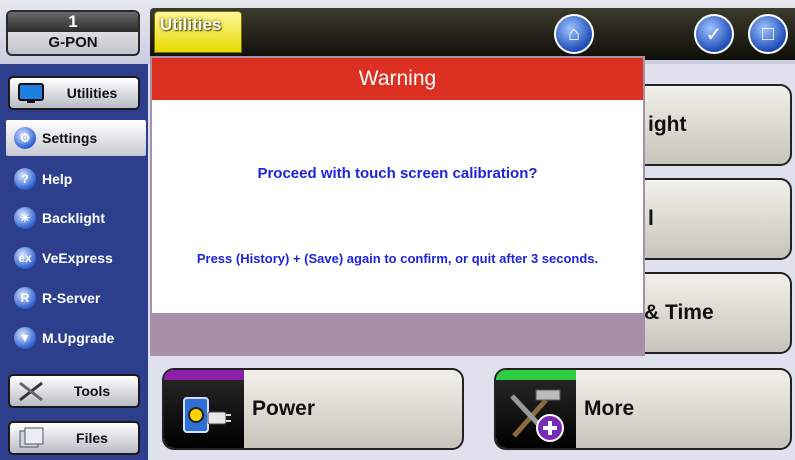  I want to click on sidebar-item-label: R-Server, so click(71, 298).